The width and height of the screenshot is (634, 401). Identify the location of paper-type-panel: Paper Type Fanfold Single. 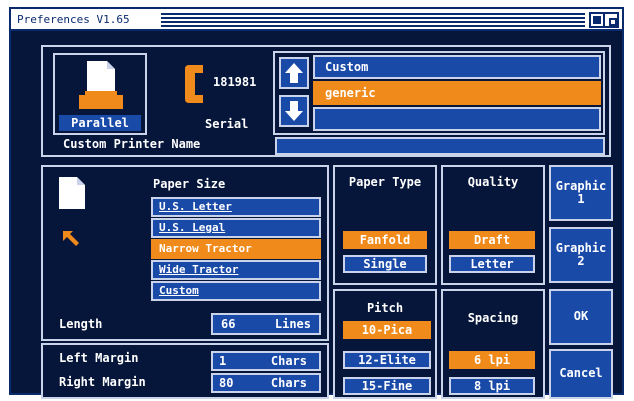
(385, 225).